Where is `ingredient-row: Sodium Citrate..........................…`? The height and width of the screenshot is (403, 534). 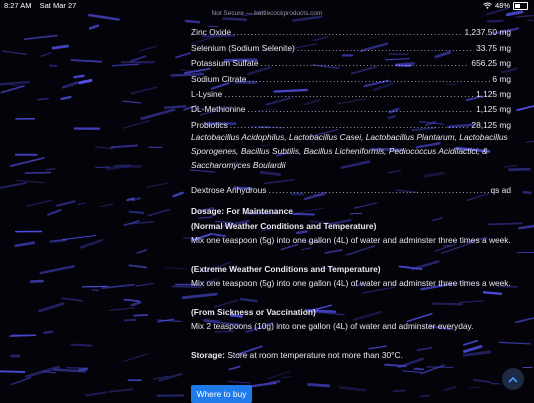
ingredient-row: Sodium Citrate..........................… is located at coordinates (351, 75).